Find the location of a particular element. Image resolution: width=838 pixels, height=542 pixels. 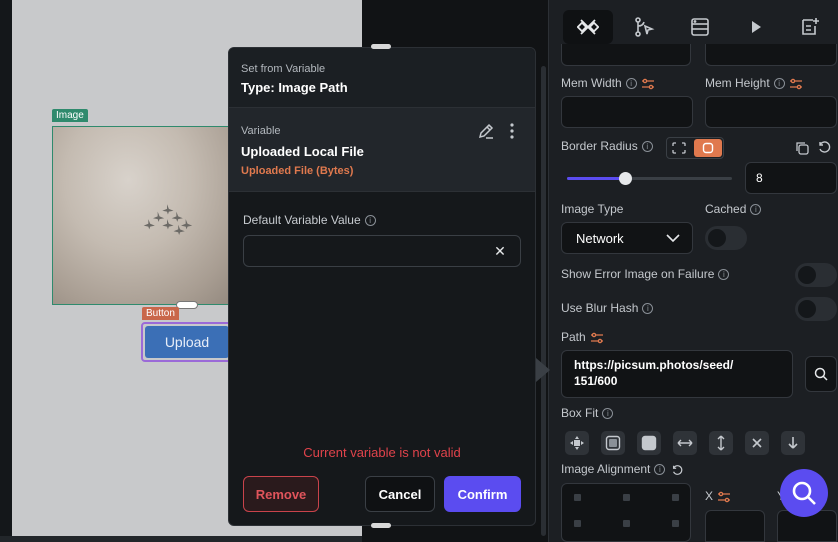

close-icon is located at coordinates (757, 443).